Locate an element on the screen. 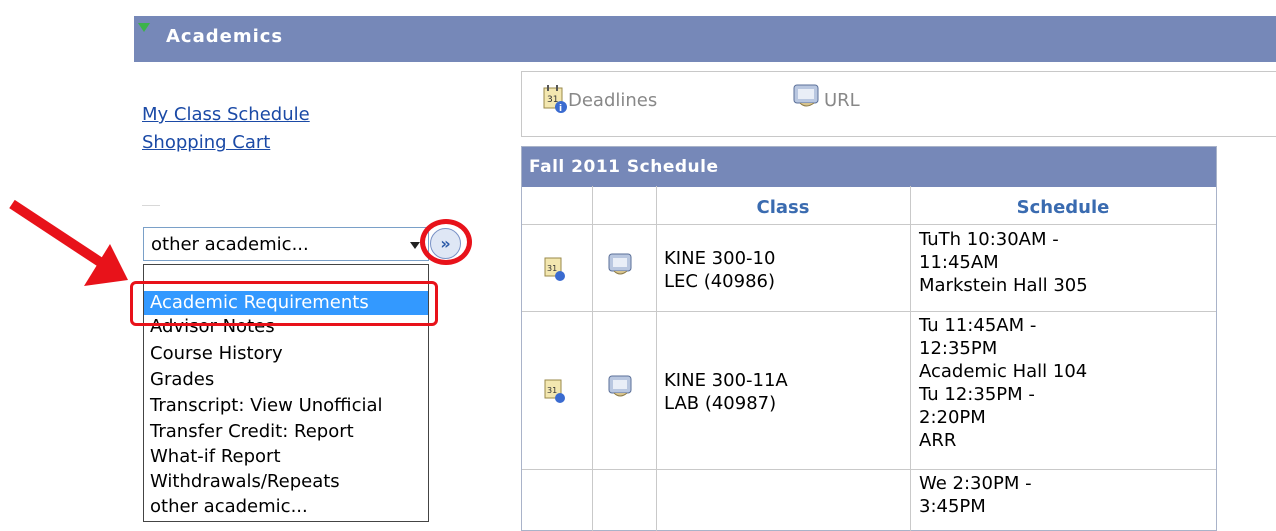  section-title: Academics is located at coordinates (225, 36).